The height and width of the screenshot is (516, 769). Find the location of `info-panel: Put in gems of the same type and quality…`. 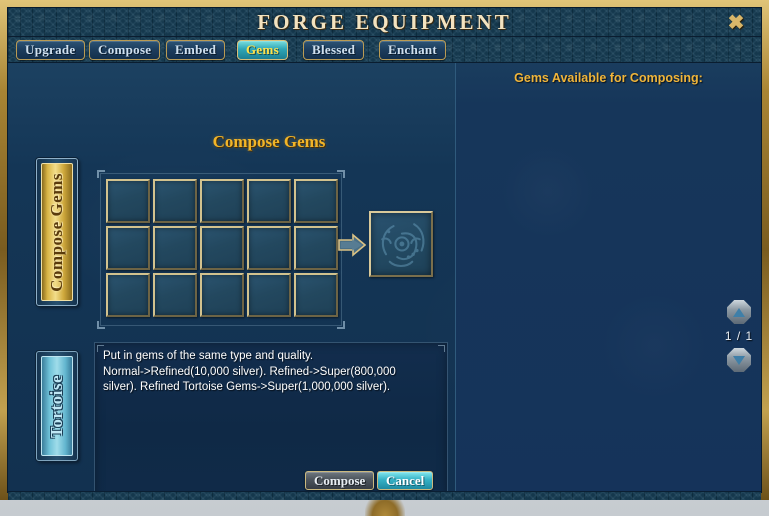

info-panel: Put in gems of the same type and quality… is located at coordinates (271, 416).